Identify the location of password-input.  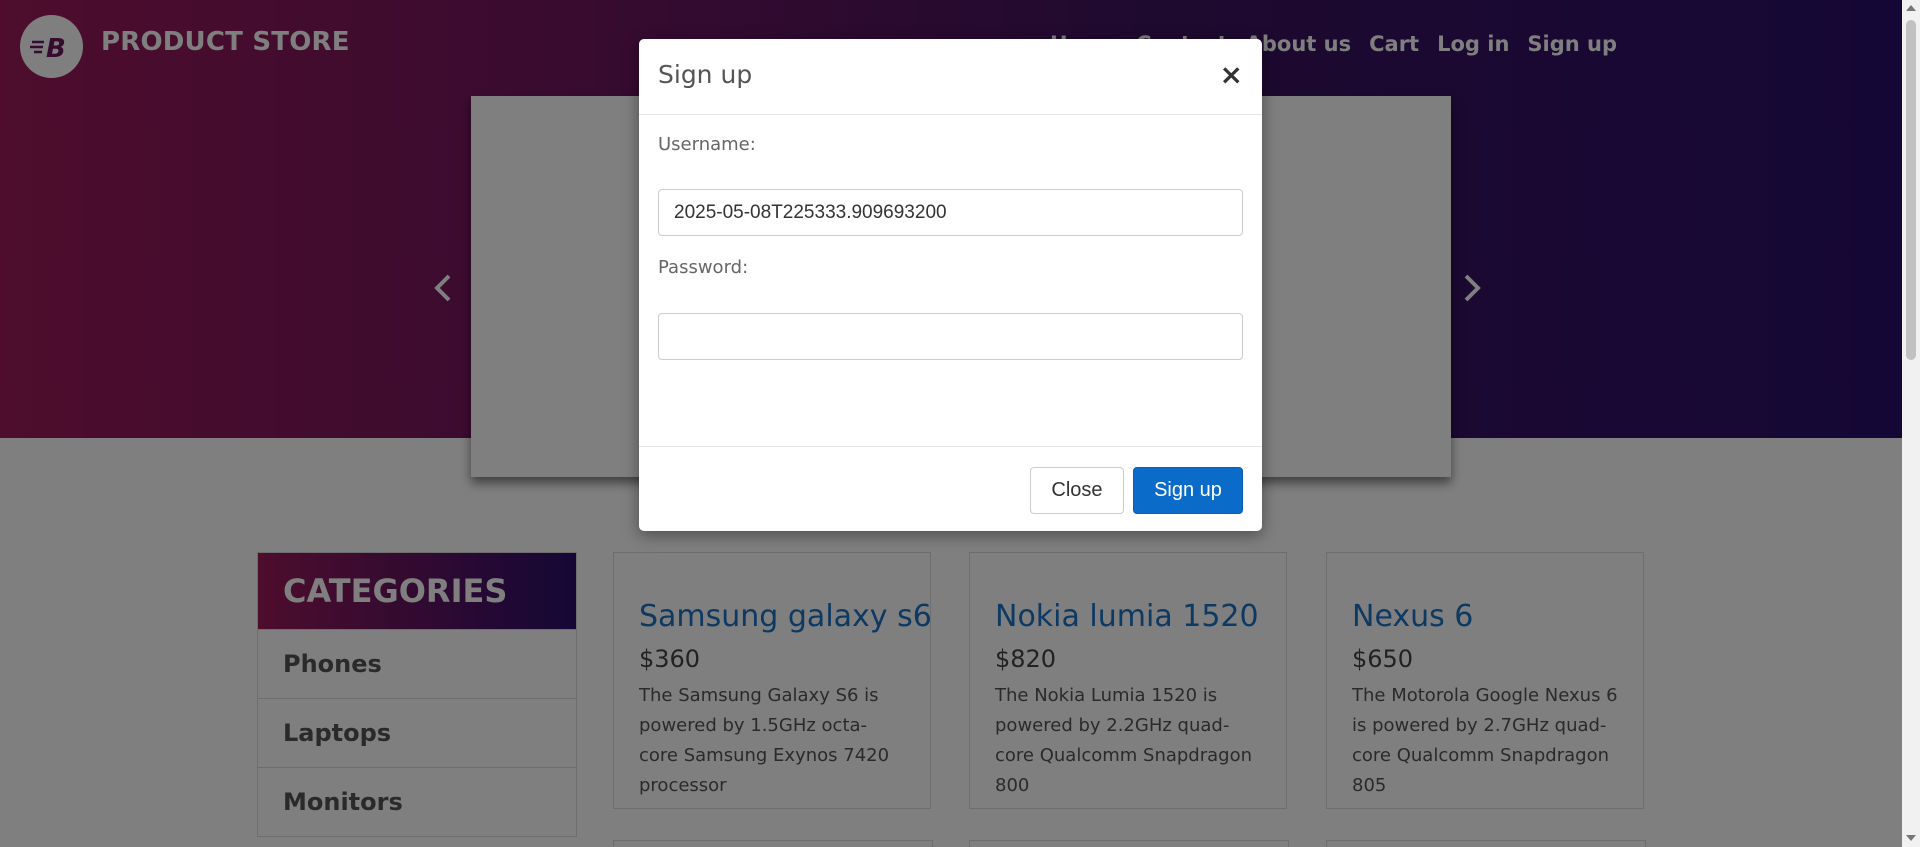
(950, 336).